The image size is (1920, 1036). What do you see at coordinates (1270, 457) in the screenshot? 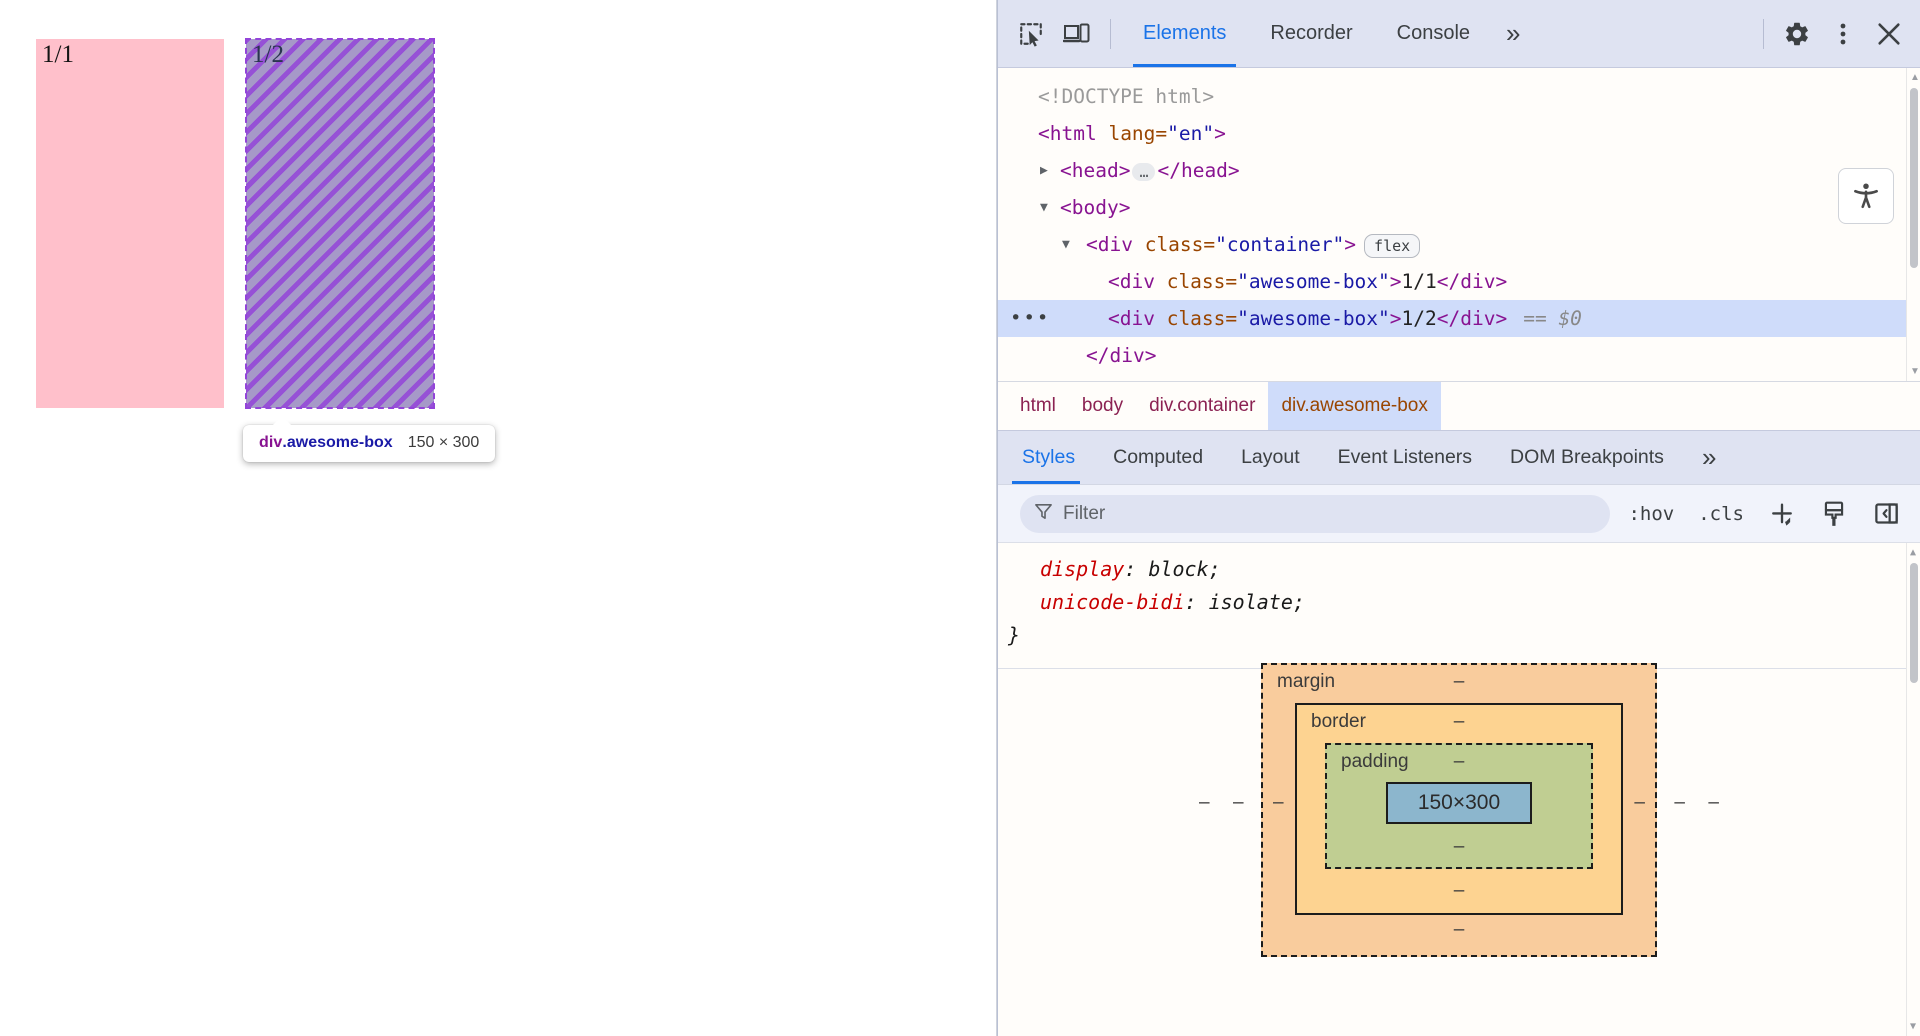
I see `tab-layout: Layout` at bounding box center [1270, 457].